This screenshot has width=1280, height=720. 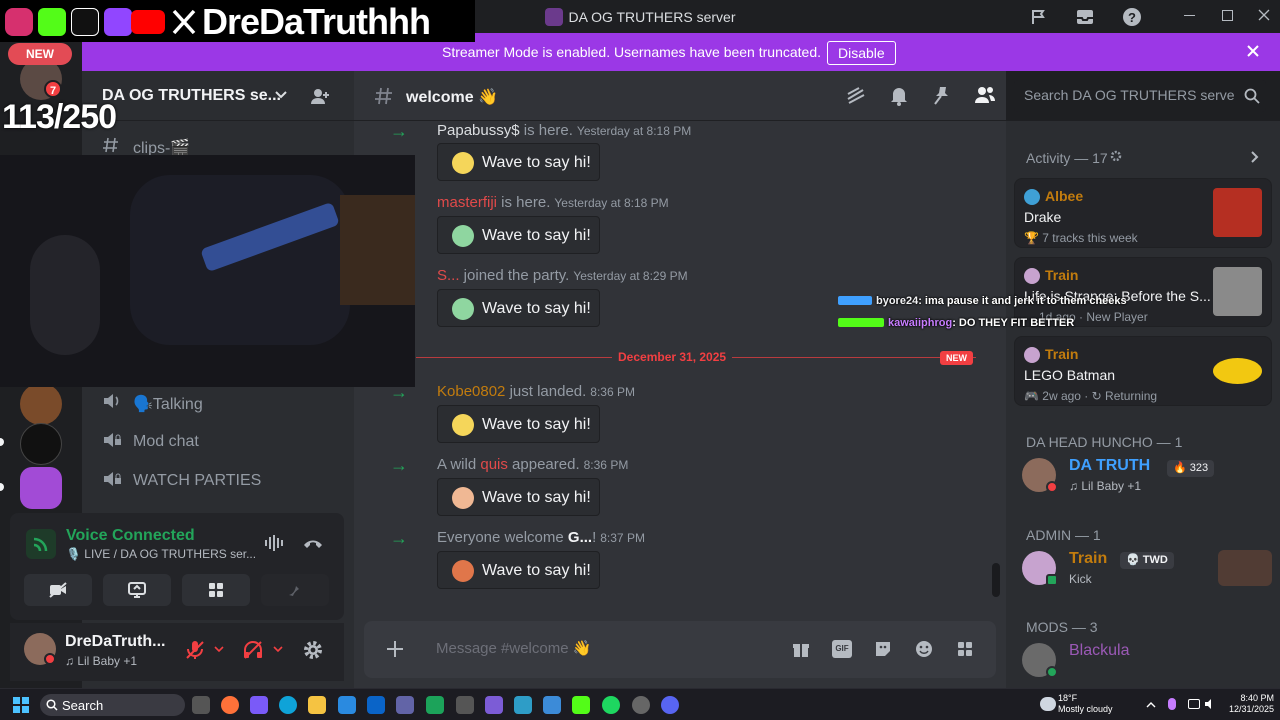 What do you see at coordinates (1147, 662) in the screenshot?
I see `member-row: Blackula` at bounding box center [1147, 662].